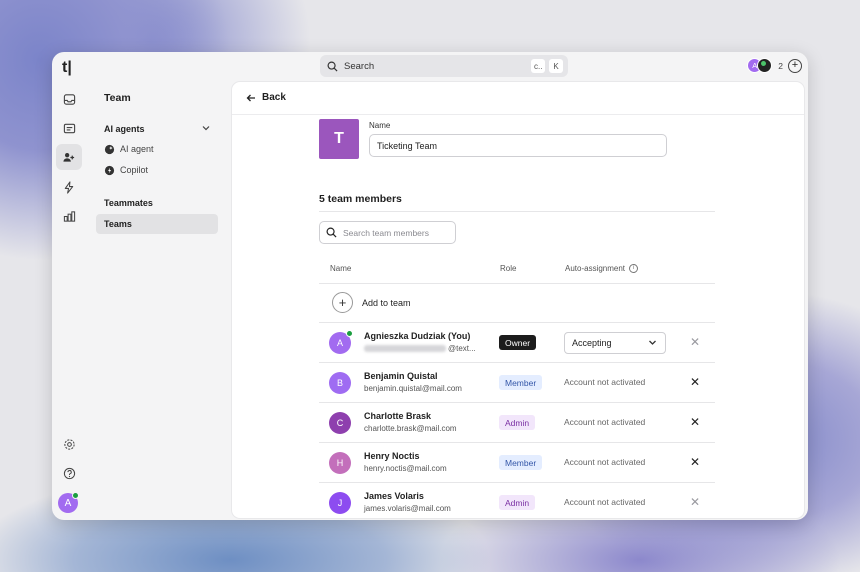 This screenshot has width=860, height=572. What do you see at coordinates (109, 170) in the screenshot?
I see `copilot-icon` at bounding box center [109, 170].